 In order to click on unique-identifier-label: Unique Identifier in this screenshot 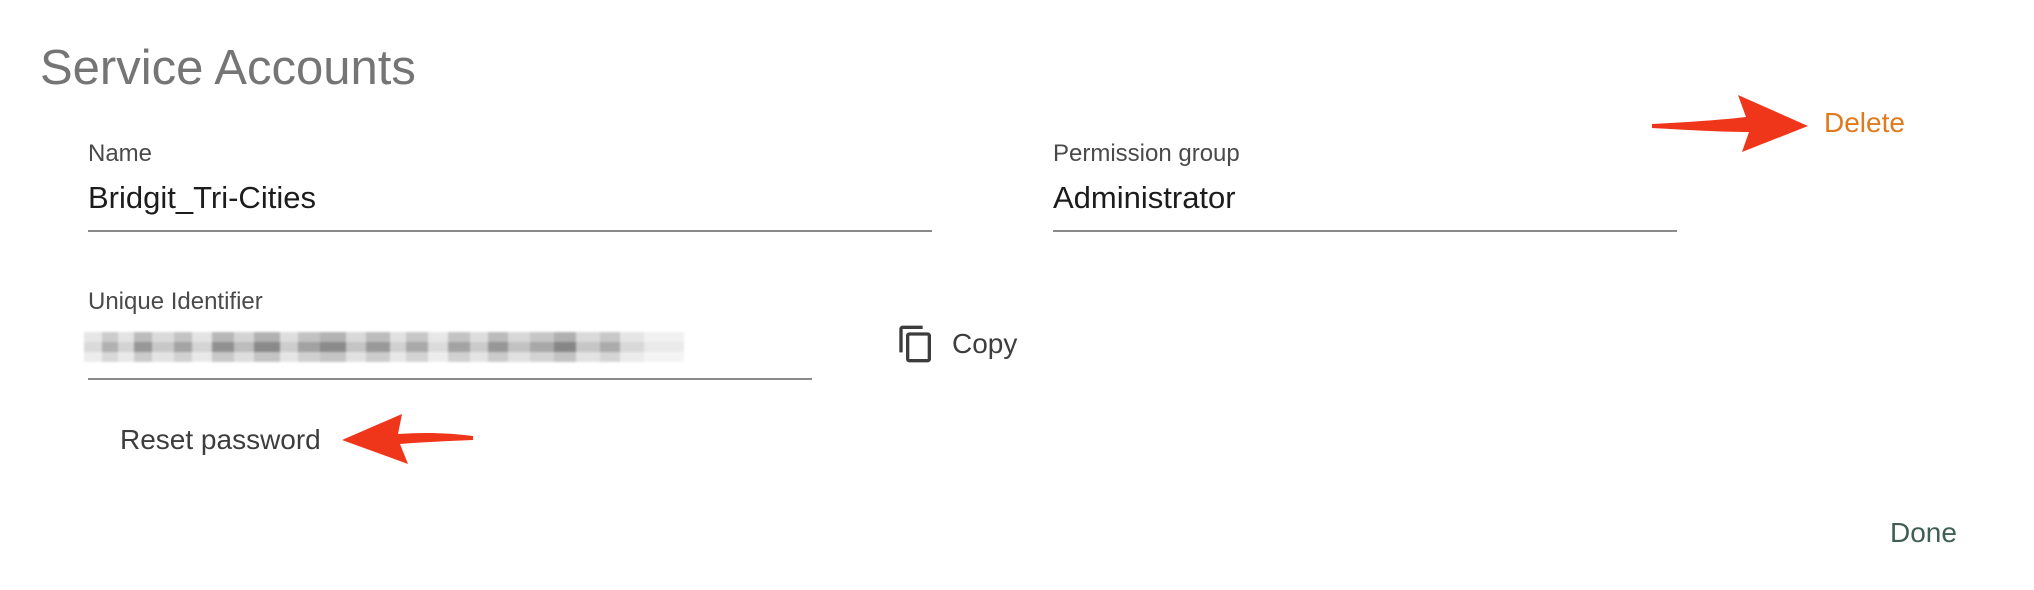, I will do `click(175, 301)`.